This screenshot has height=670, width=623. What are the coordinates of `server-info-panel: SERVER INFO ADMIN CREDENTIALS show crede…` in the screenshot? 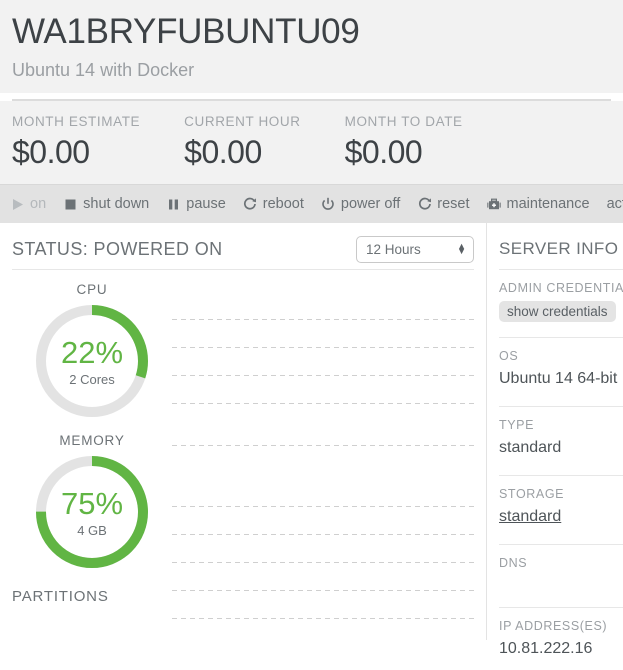 It's located at (554, 440).